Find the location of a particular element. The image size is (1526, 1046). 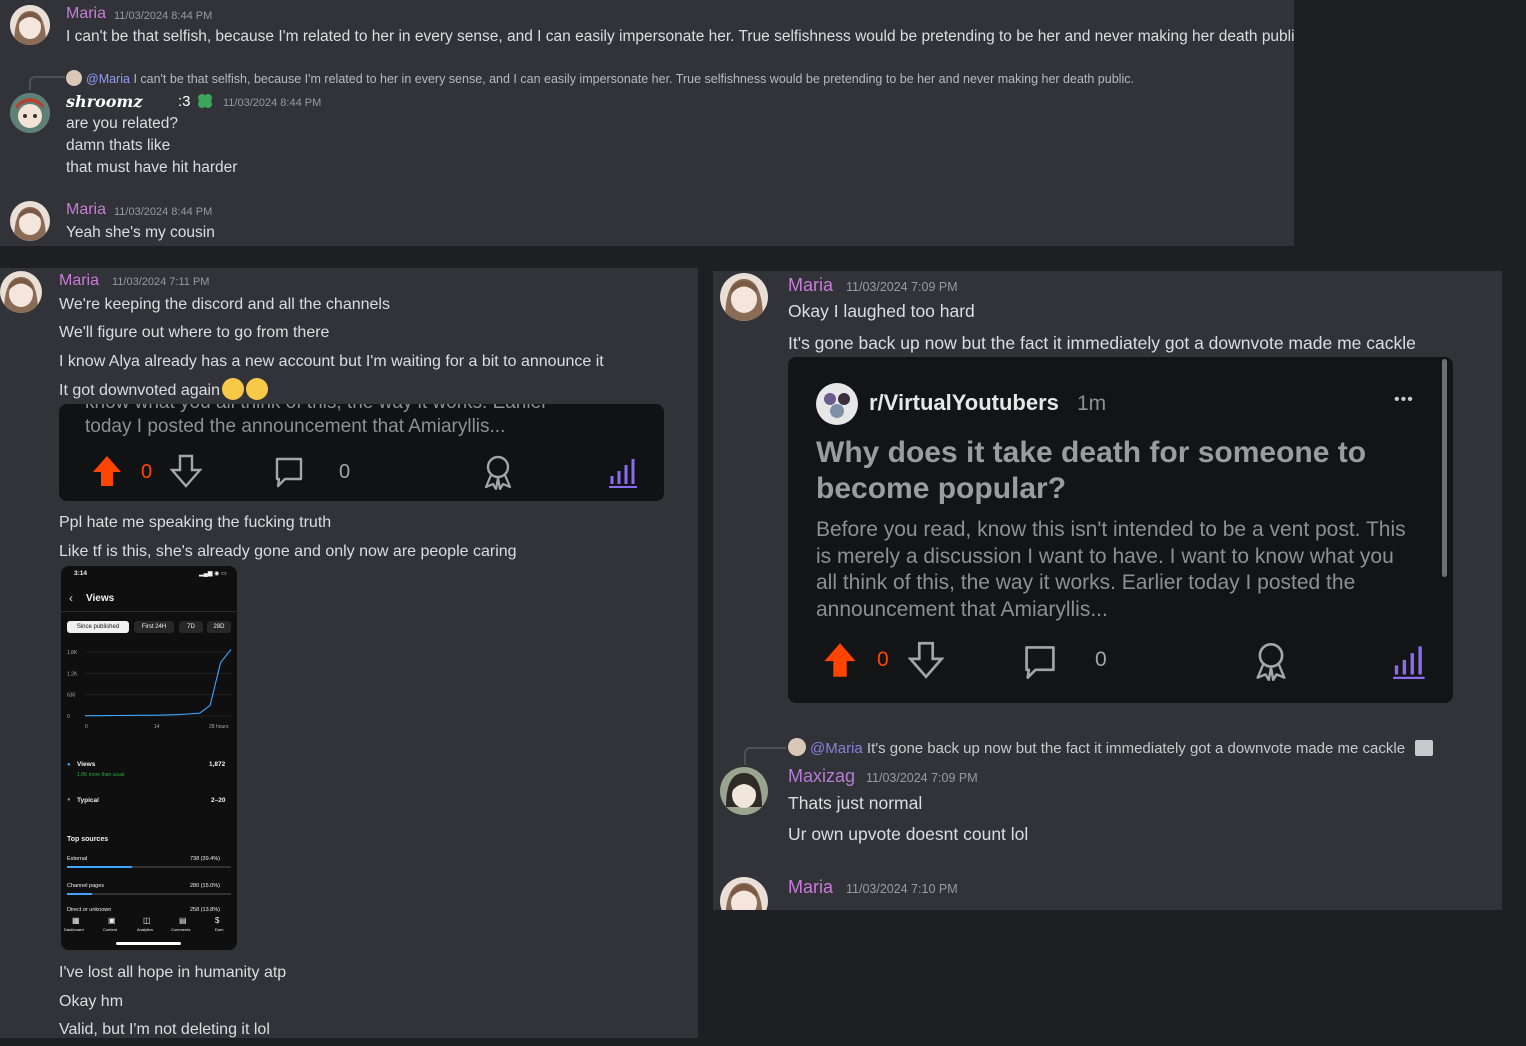

filter-chip: 28D is located at coordinates (219, 627).